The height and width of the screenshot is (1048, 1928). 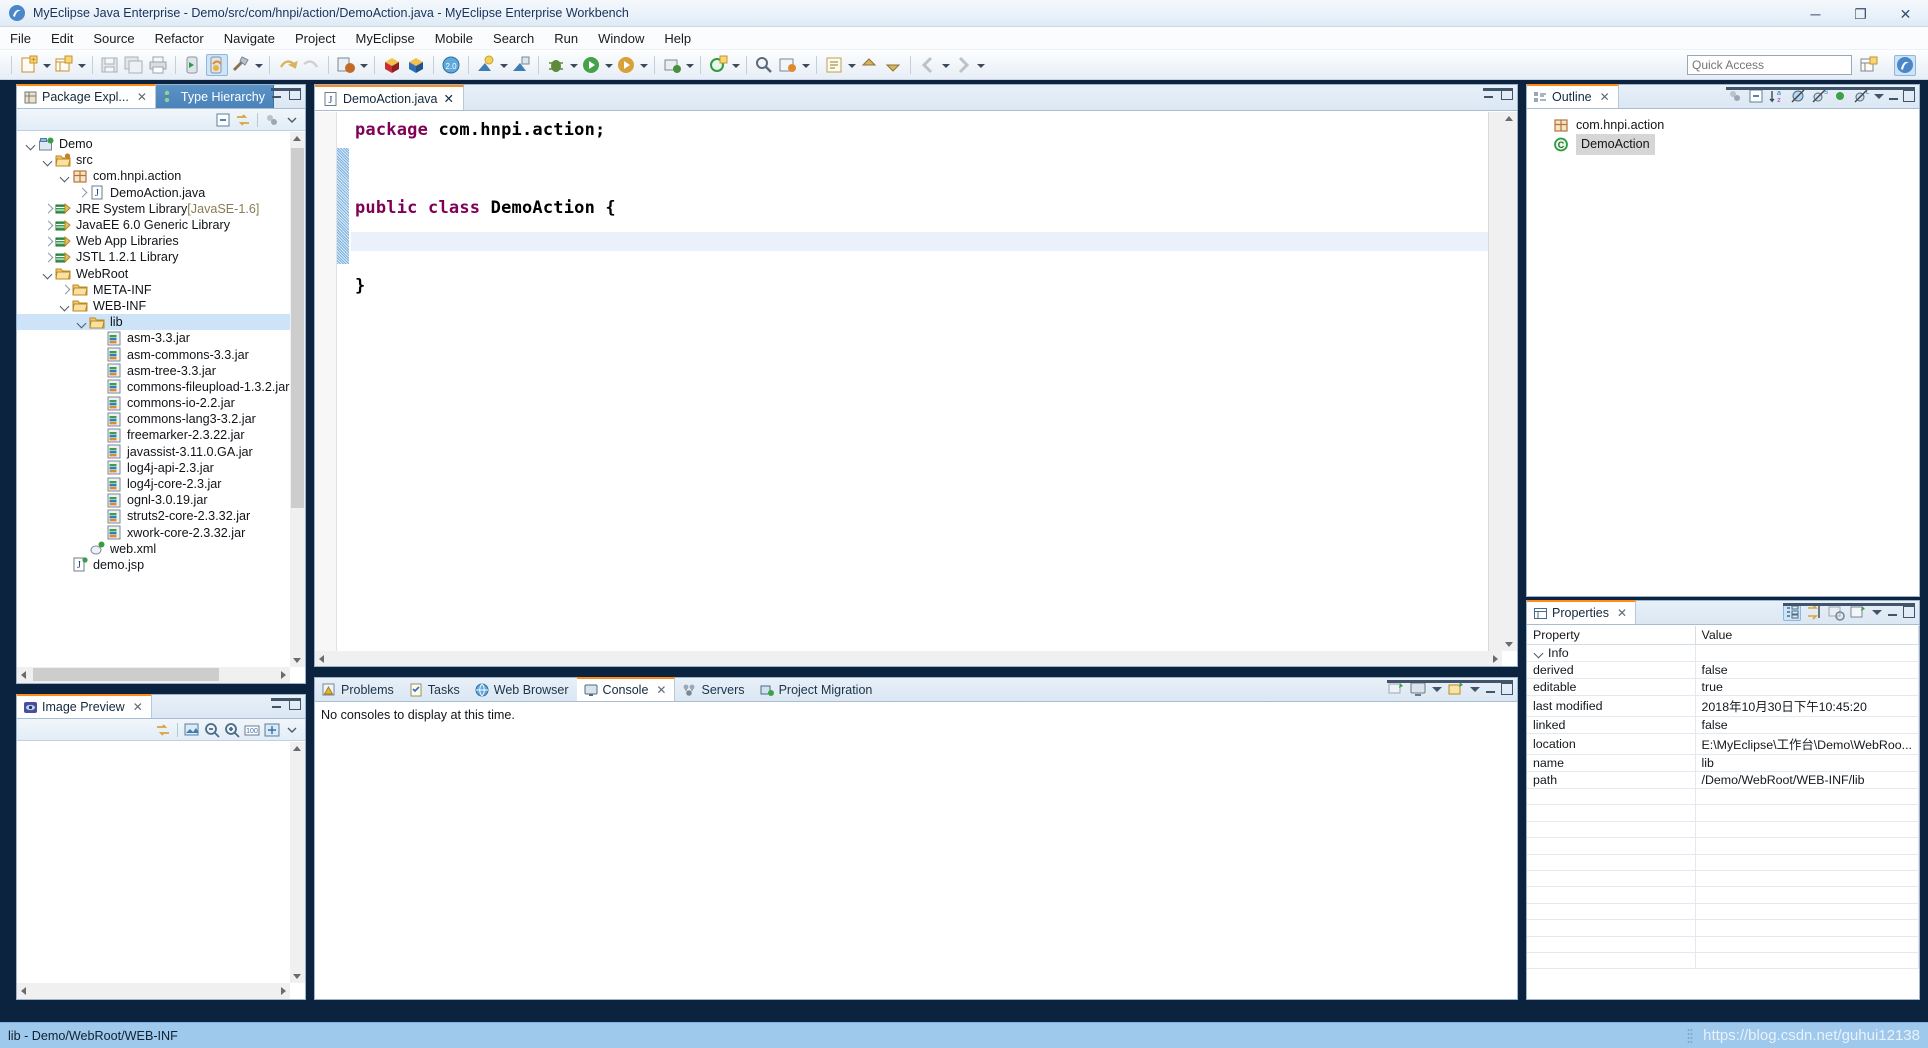 What do you see at coordinates (626, 65) in the screenshot?
I see `coverage-icon` at bounding box center [626, 65].